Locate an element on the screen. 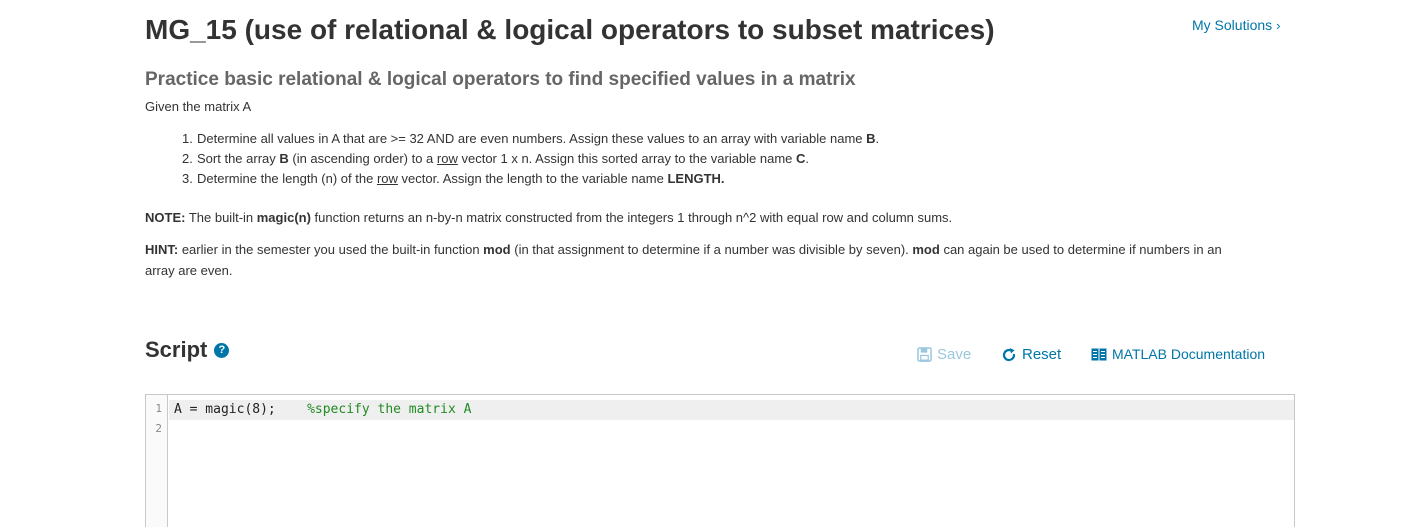 Image resolution: width=1426 pixels, height=527 pixels. question-circle-icon: ? is located at coordinates (222, 350).